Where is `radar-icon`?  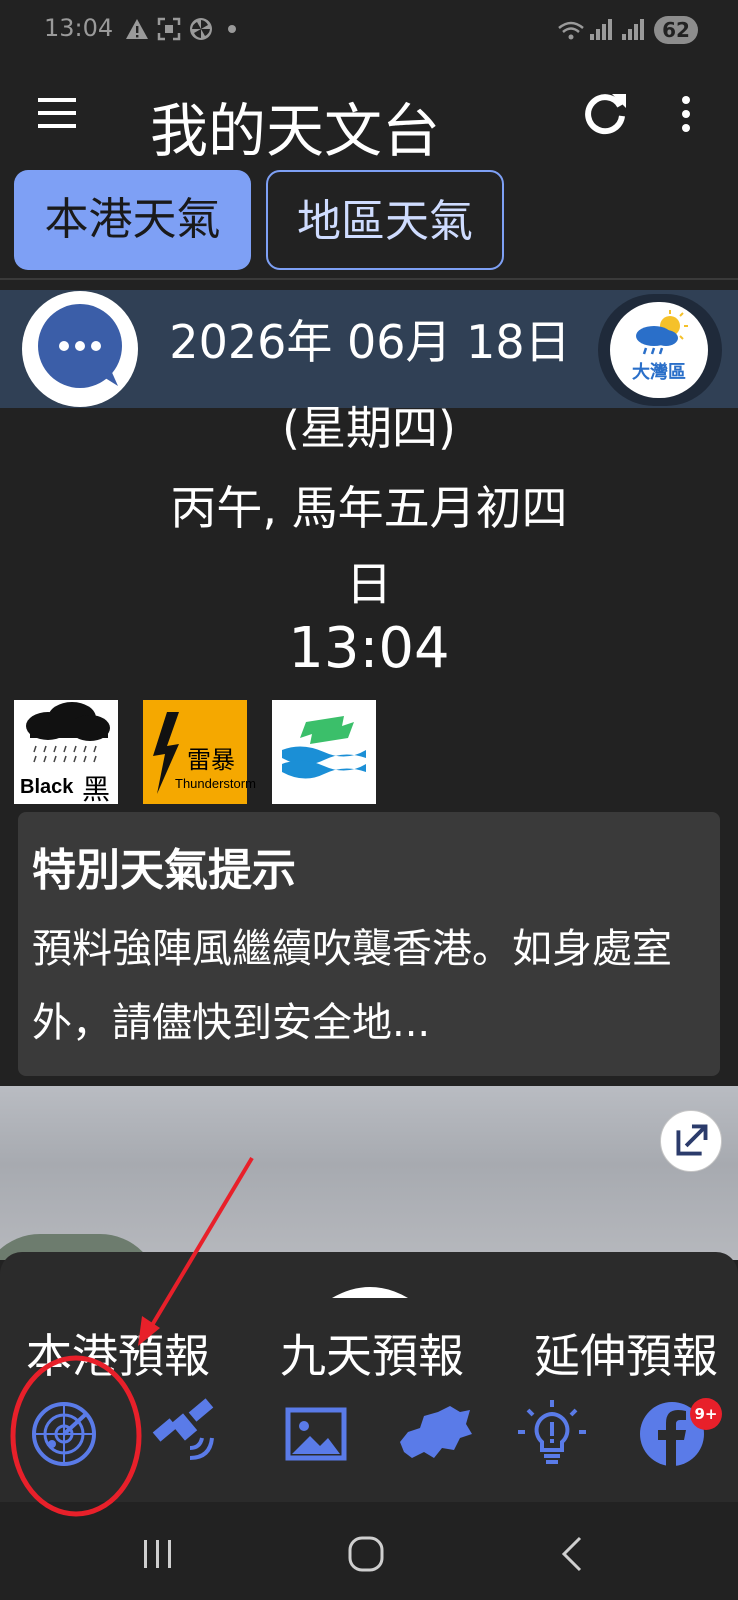
radar-icon is located at coordinates (64, 1434).